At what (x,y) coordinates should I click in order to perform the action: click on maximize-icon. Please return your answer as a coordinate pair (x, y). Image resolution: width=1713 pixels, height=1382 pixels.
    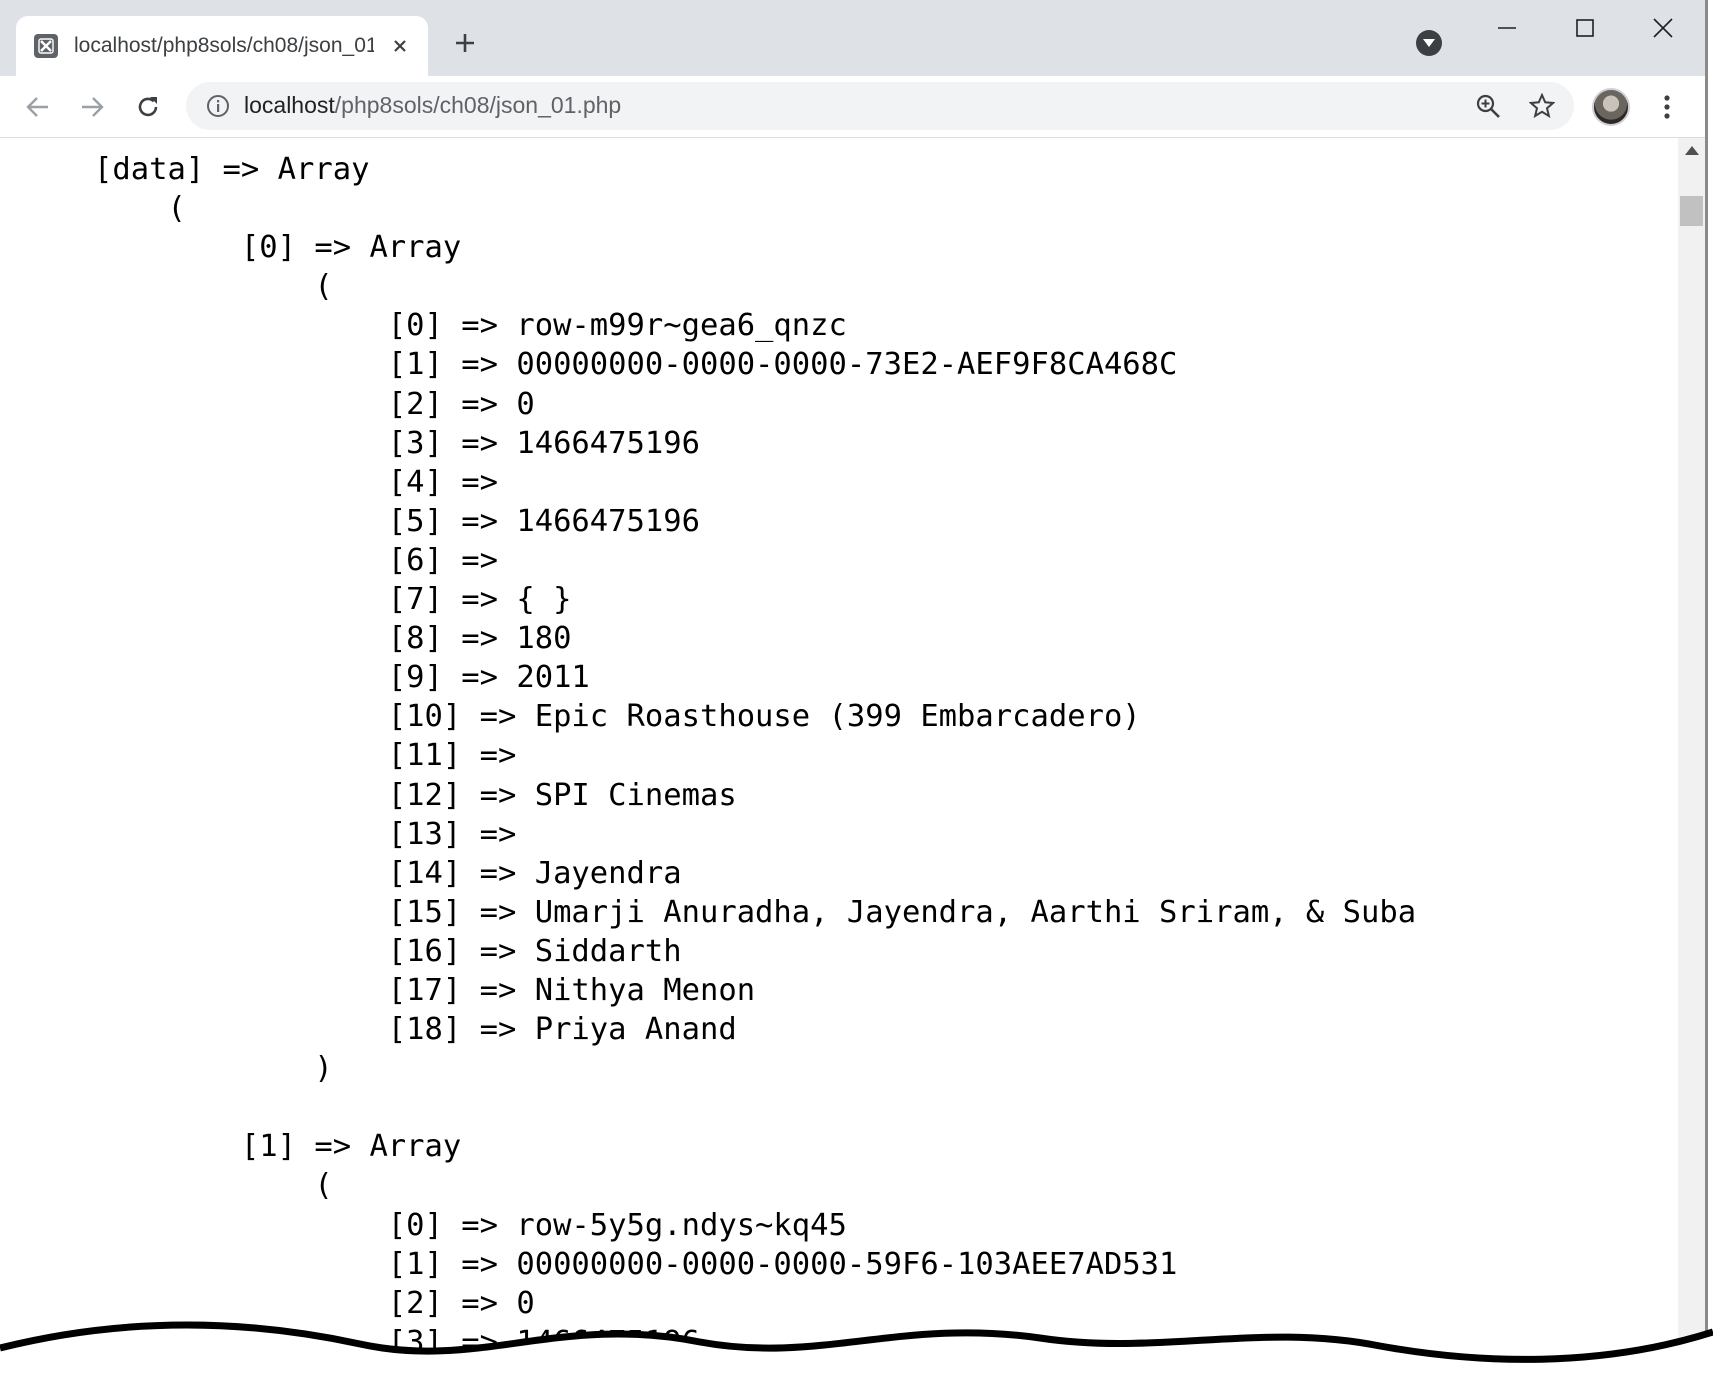
    Looking at the image, I should click on (1585, 28).